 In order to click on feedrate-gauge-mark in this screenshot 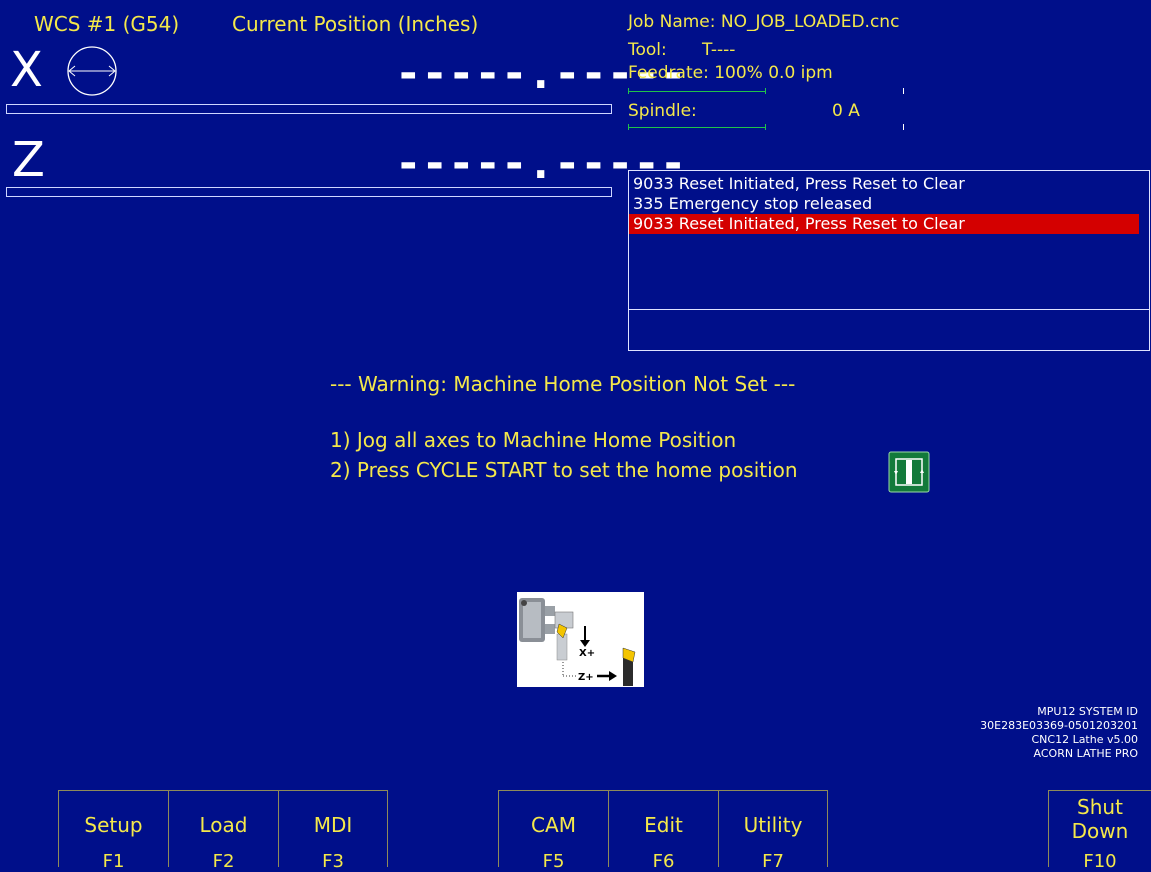, I will do `click(903, 91)`.